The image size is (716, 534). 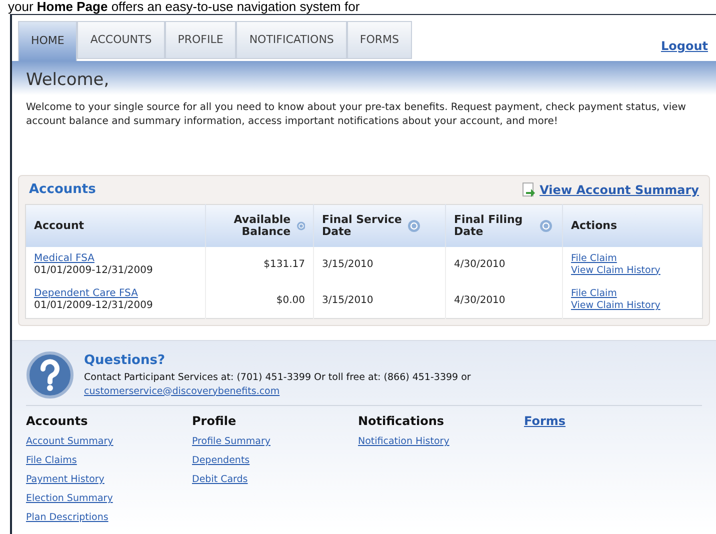 I want to click on logout-link: Logout, so click(x=684, y=46).